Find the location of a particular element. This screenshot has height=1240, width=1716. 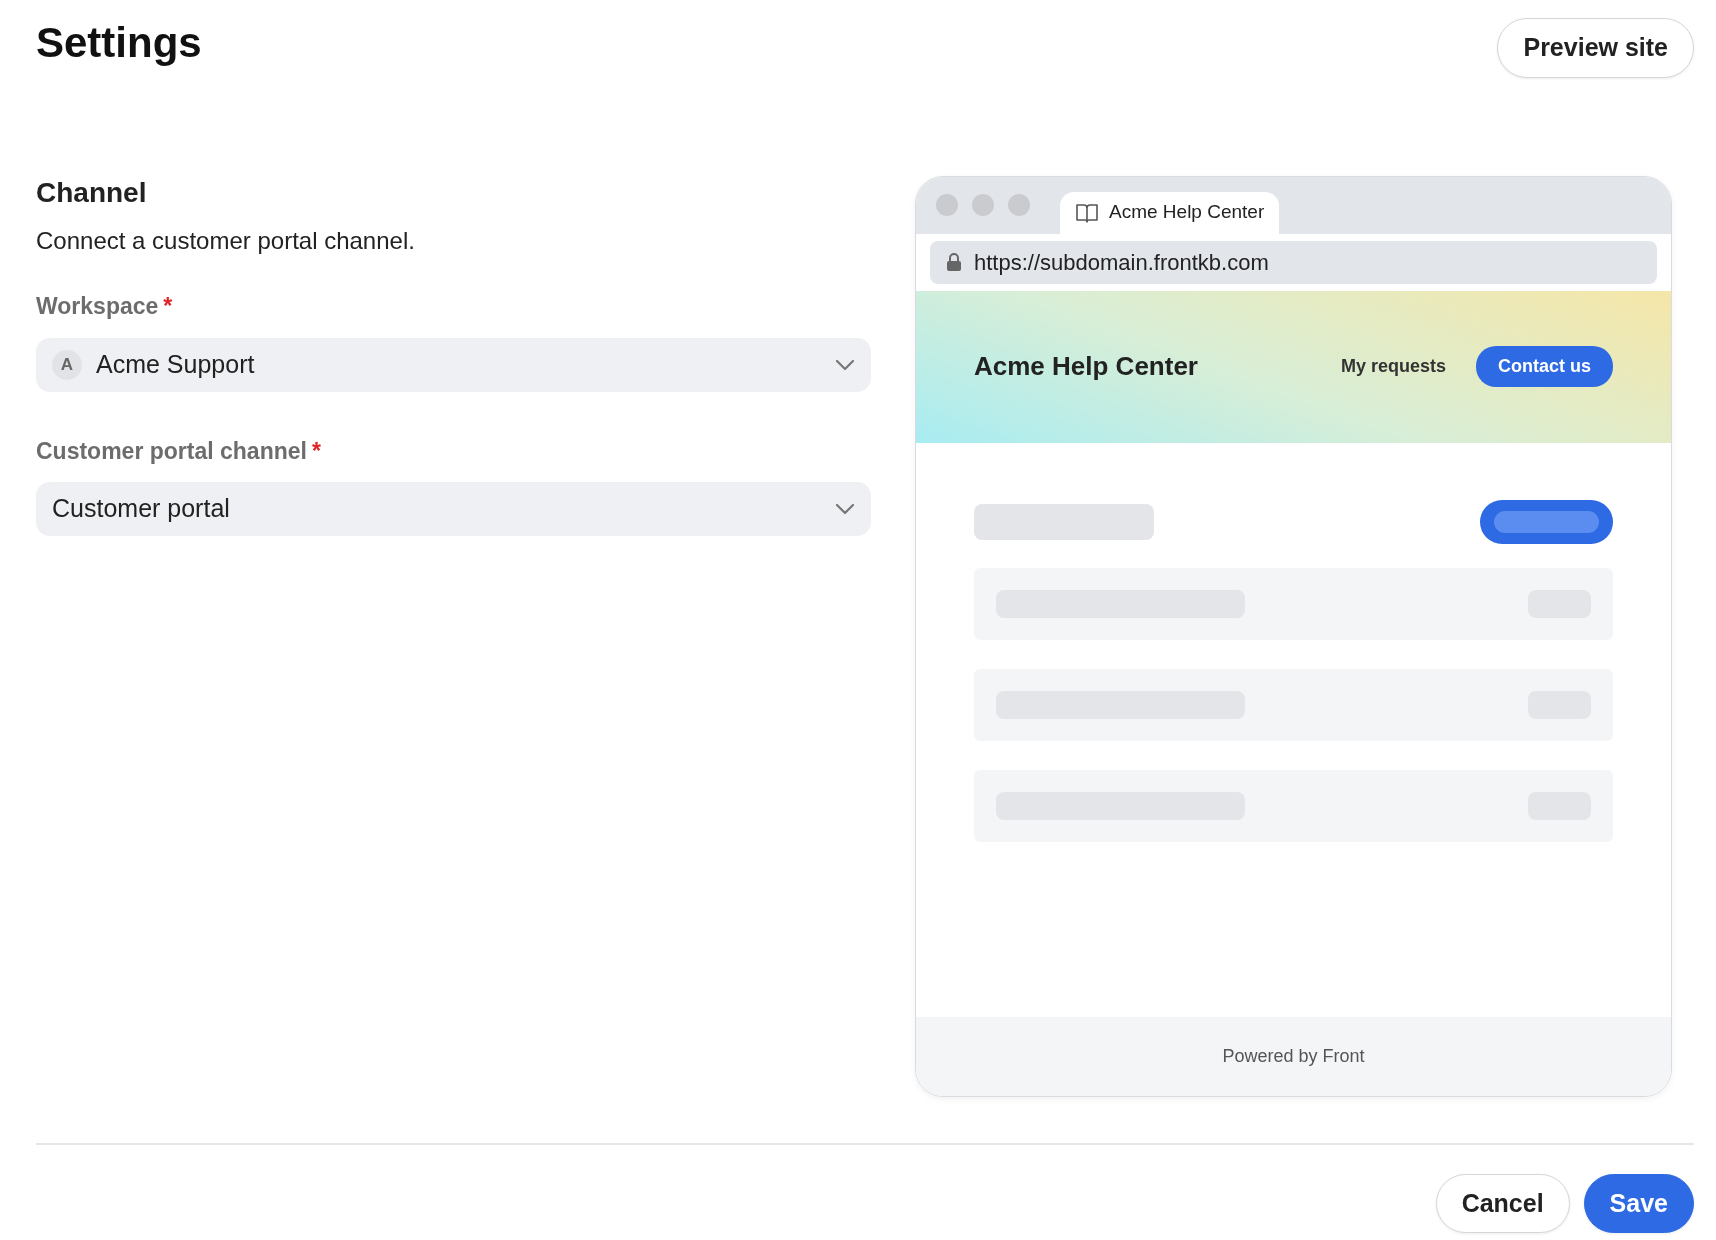

url-text: https://subdomain.frontkb.com is located at coordinates (1121, 262).